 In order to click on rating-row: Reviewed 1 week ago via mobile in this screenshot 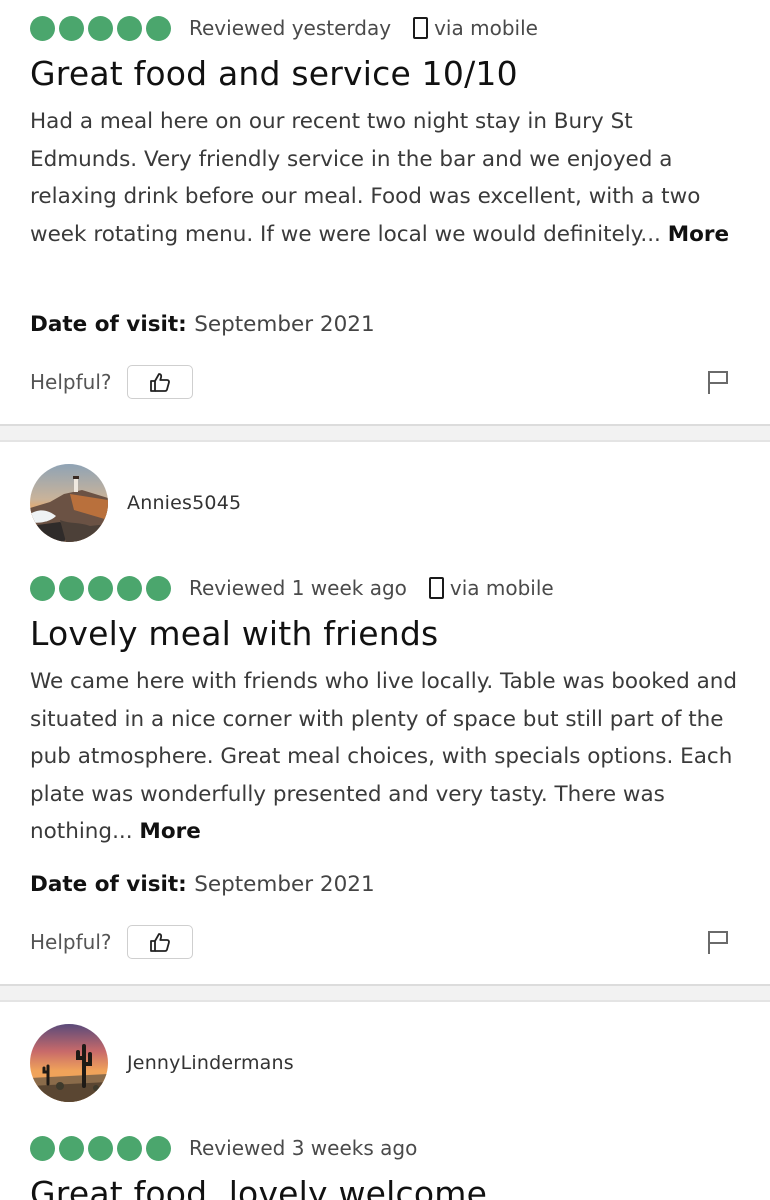, I will do `click(292, 588)`.